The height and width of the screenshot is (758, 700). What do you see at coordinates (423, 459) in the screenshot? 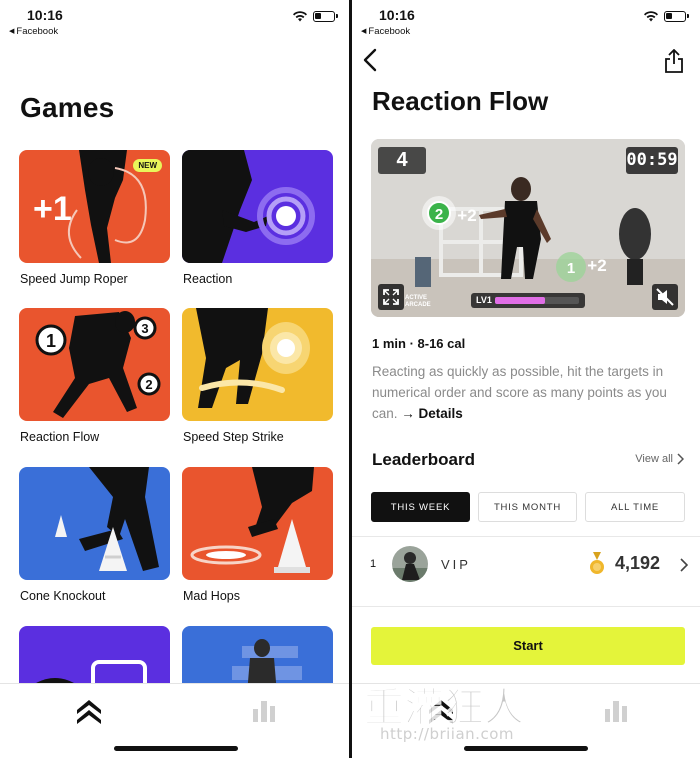
I see `leaderboard-title: Leaderboard` at bounding box center [423, 459].